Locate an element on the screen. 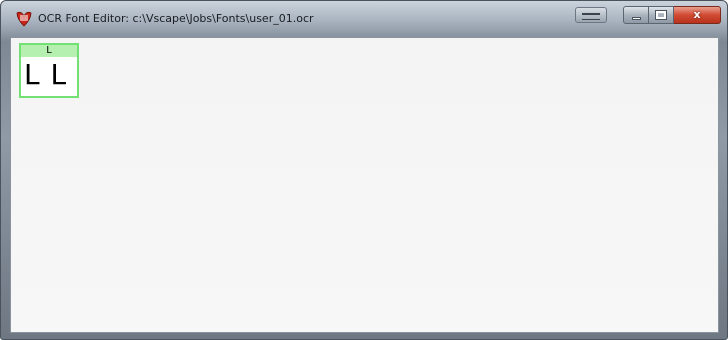  minimize-icon is located at coordinates (636, 18).